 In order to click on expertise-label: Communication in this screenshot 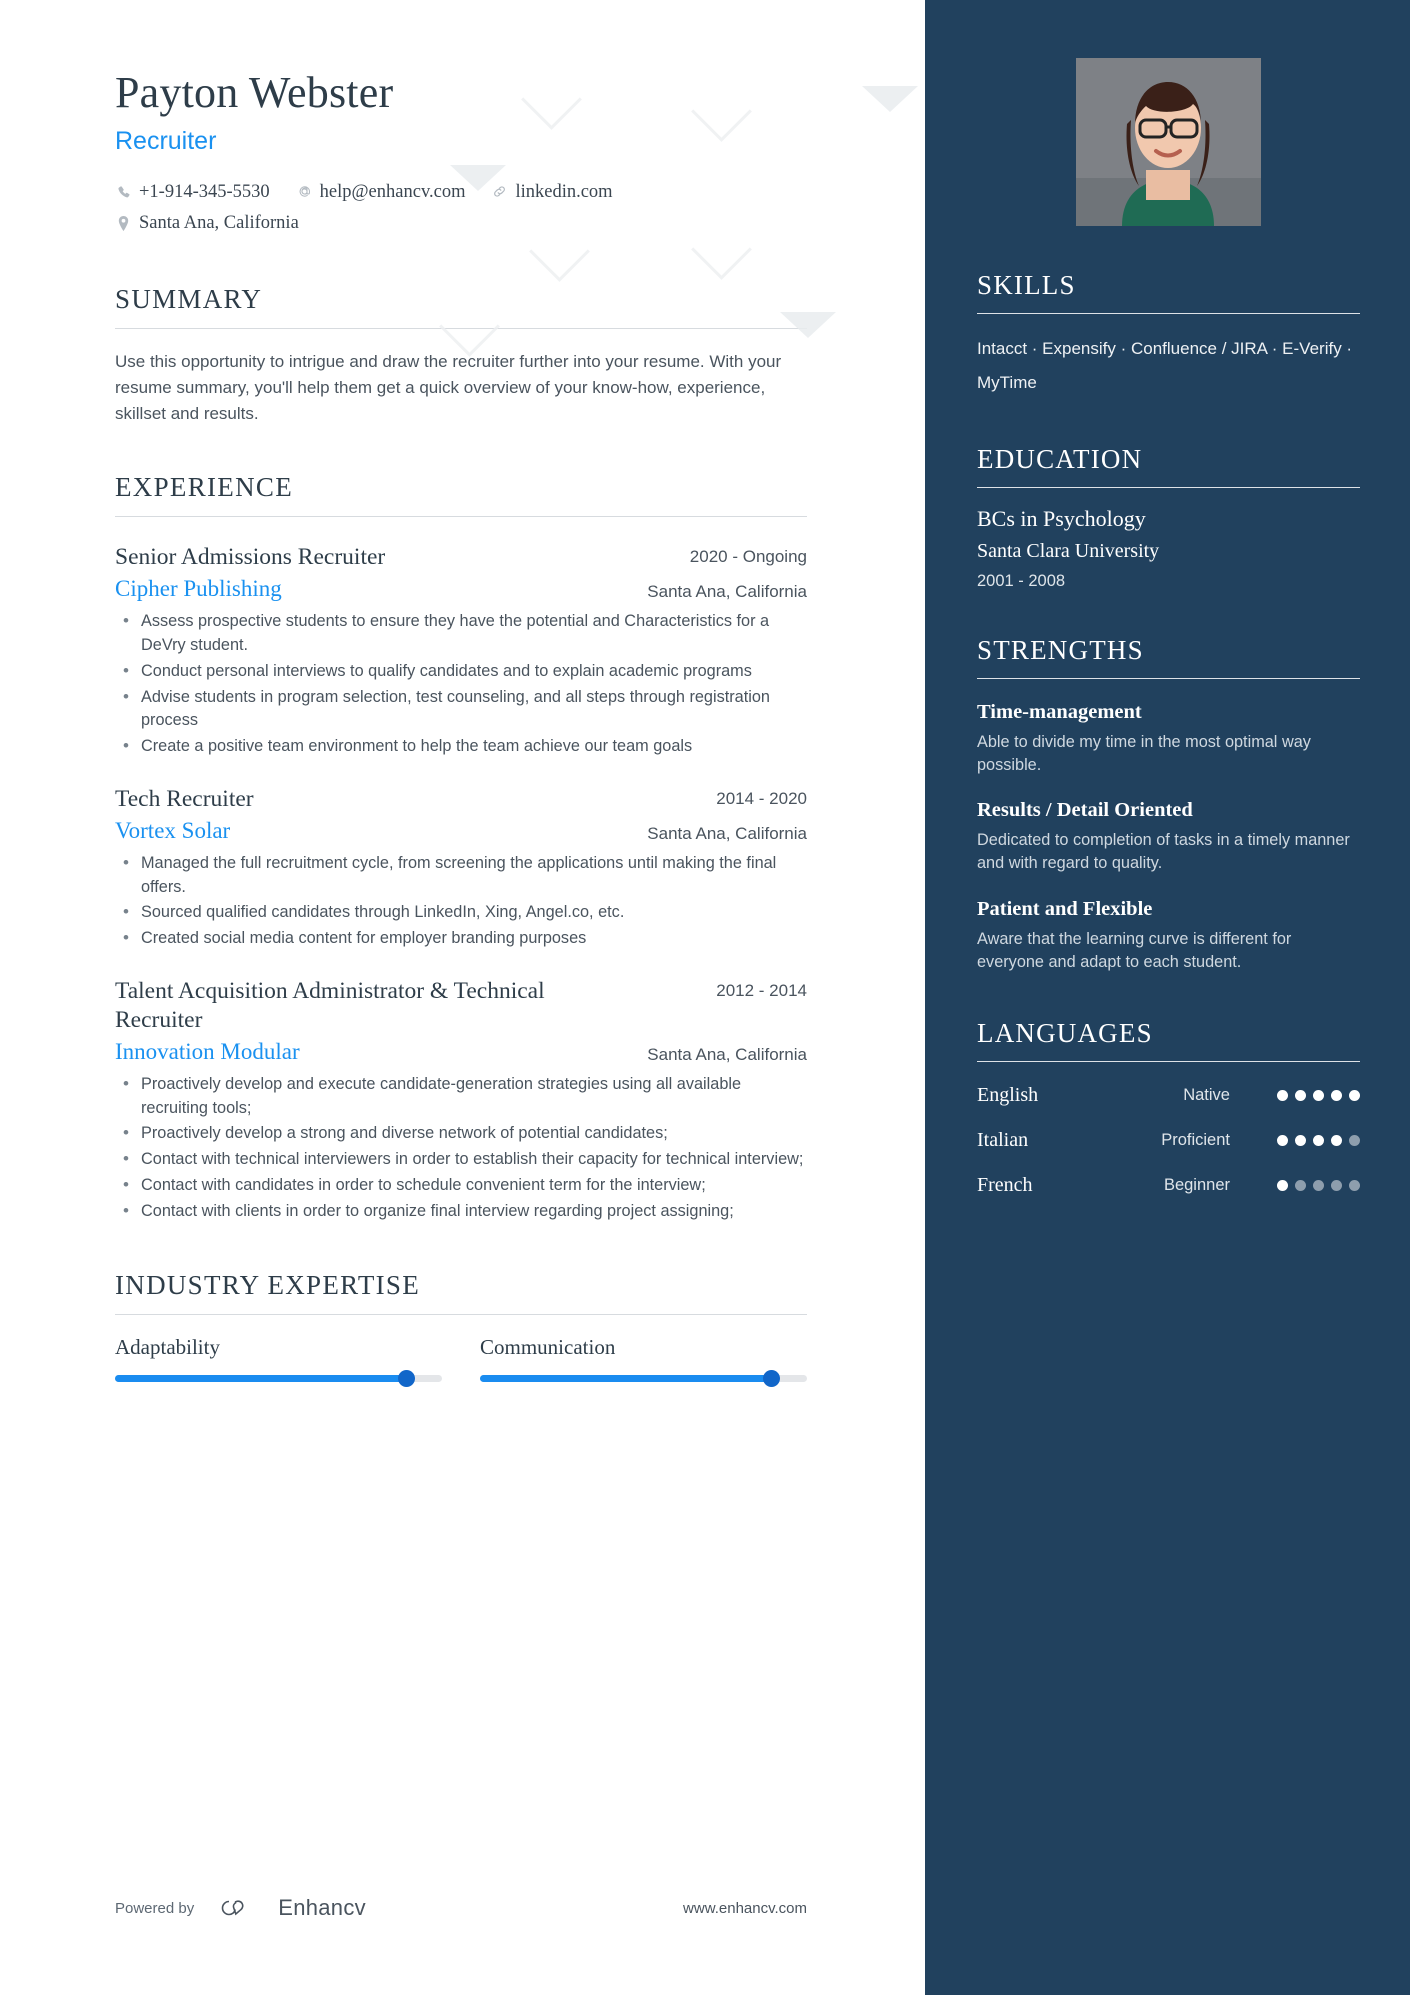, I will do `click(548, 1346)`.